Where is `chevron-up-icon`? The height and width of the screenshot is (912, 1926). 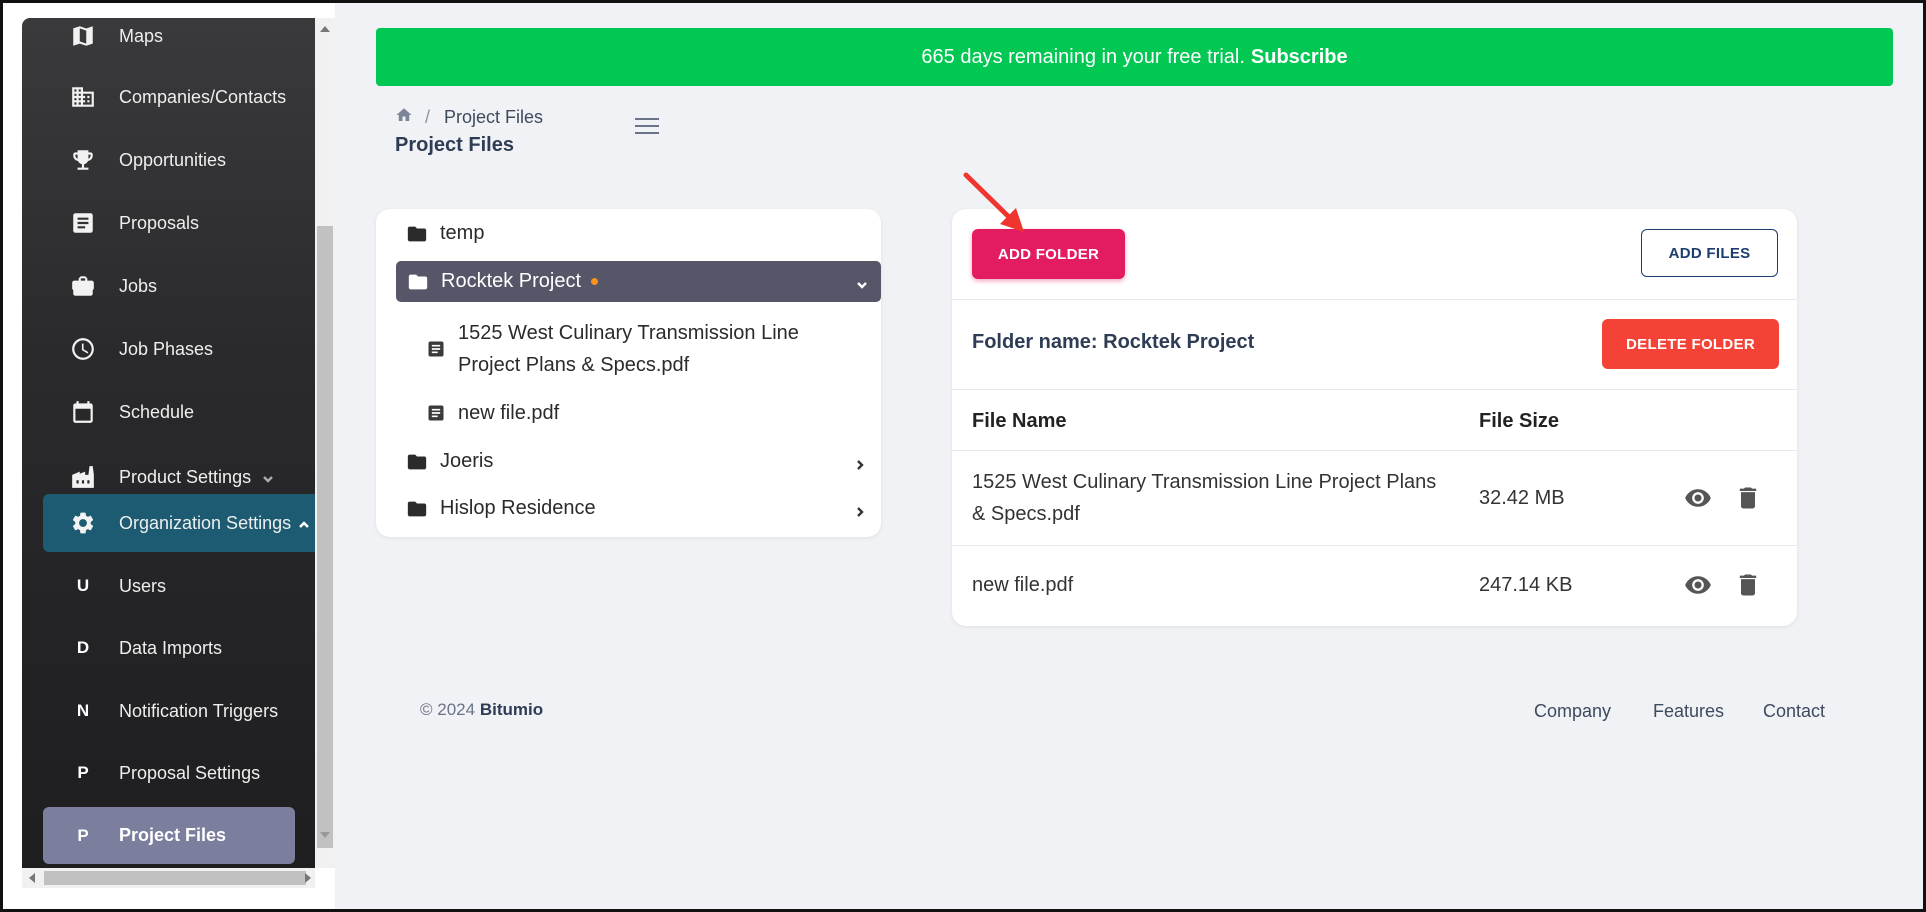
chevron-up-icon is located at coordinates (304, 523).